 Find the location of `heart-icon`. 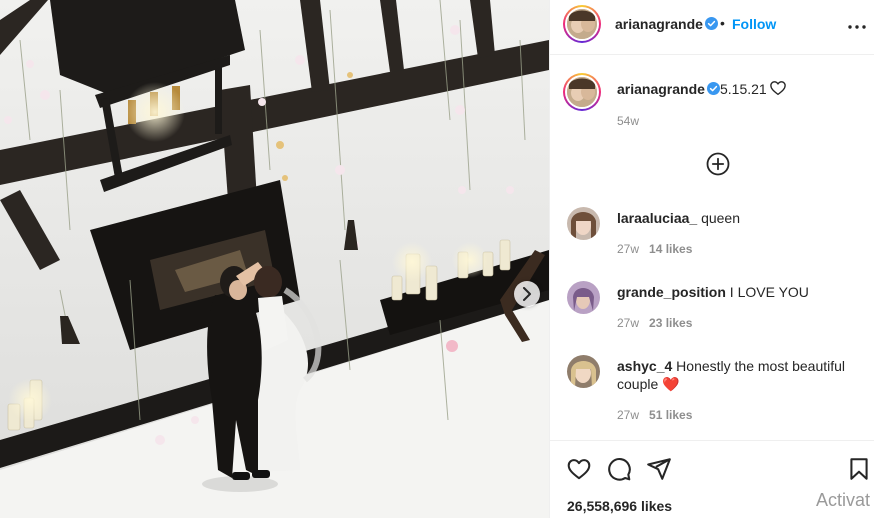

heart-icon is located at coordinates (579, 469).